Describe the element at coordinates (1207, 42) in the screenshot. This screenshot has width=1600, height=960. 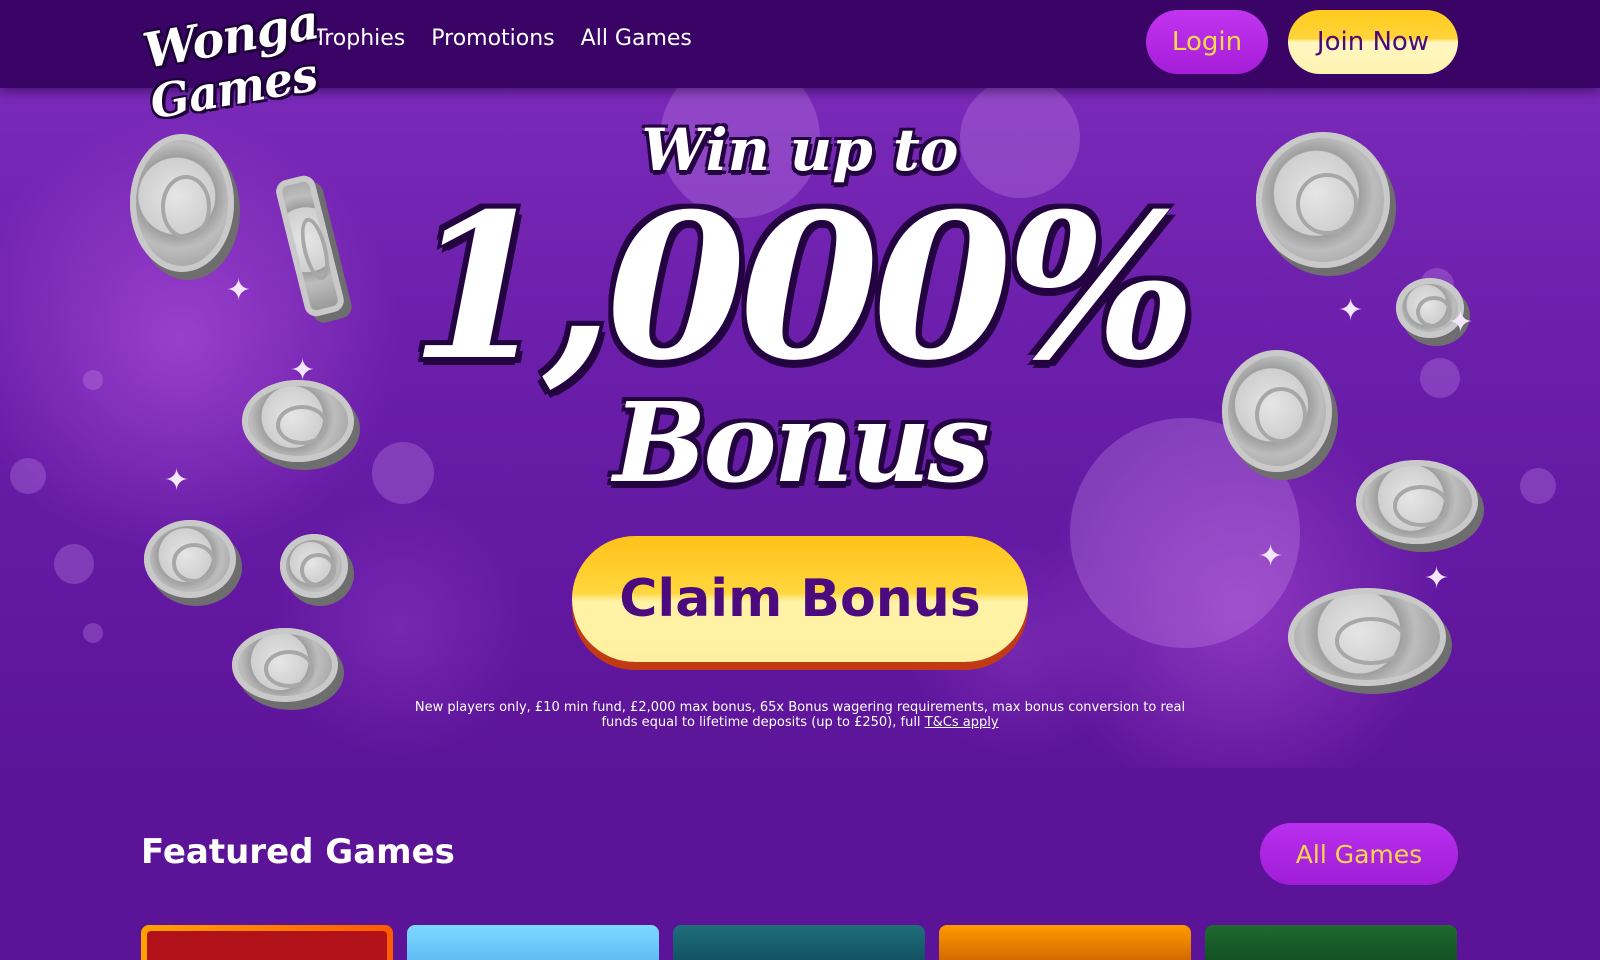
I see `login-button: Login` at that location.